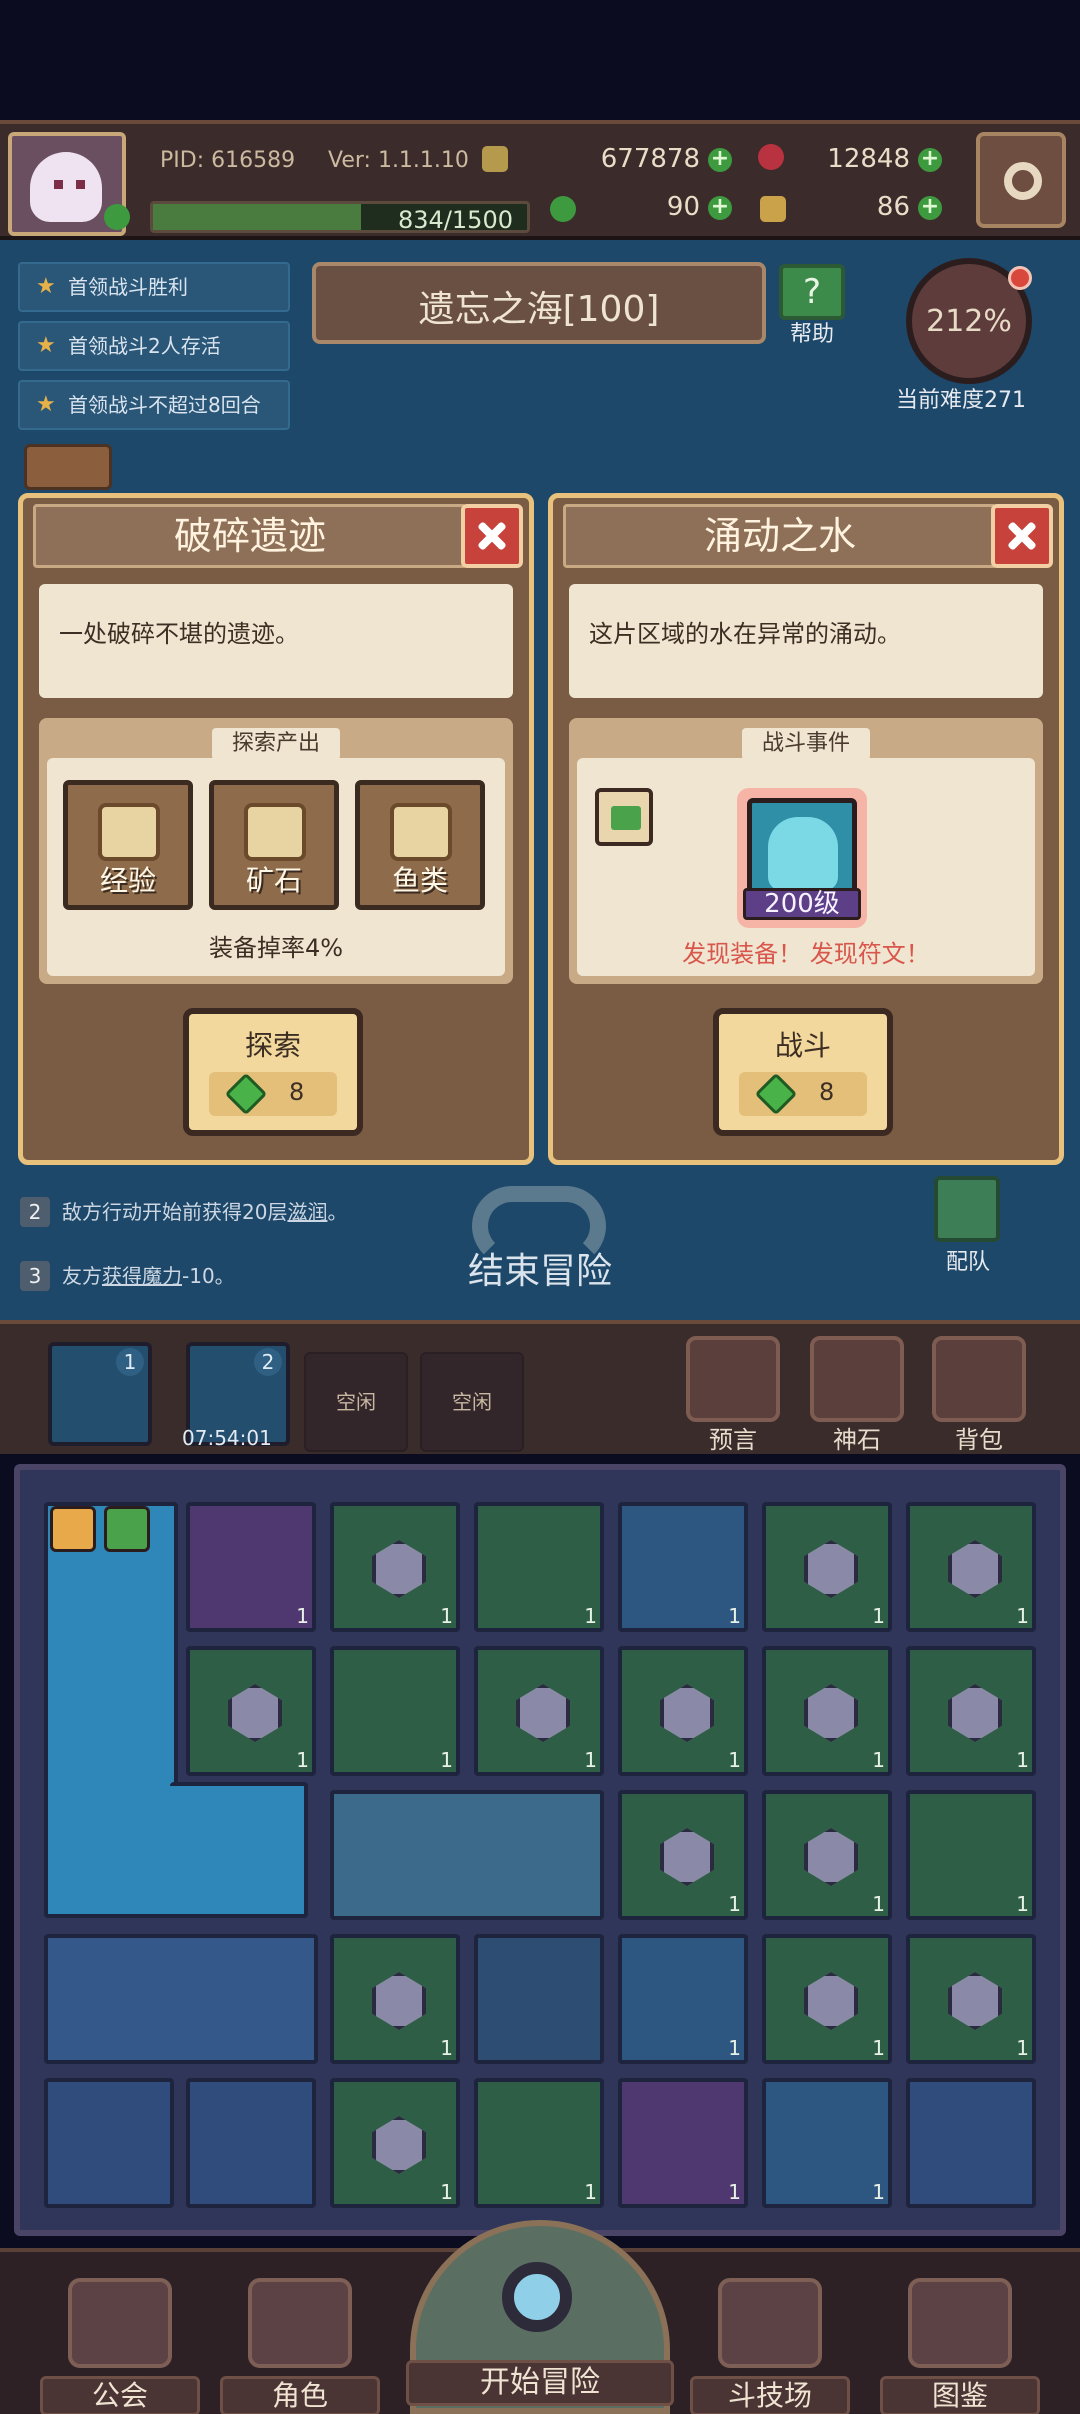 The height and width of the screenshot is (2414, 1080). I want to click on notification-dot-icon, so click(1020, 278).